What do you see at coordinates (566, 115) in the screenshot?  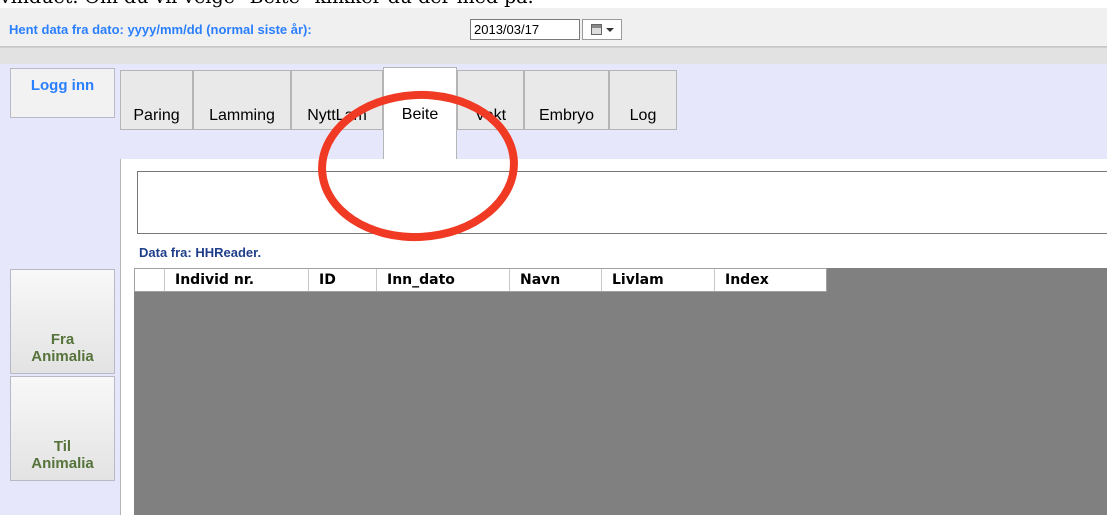 I see `tab-label: Embryo` at bounding box center [566, 115].